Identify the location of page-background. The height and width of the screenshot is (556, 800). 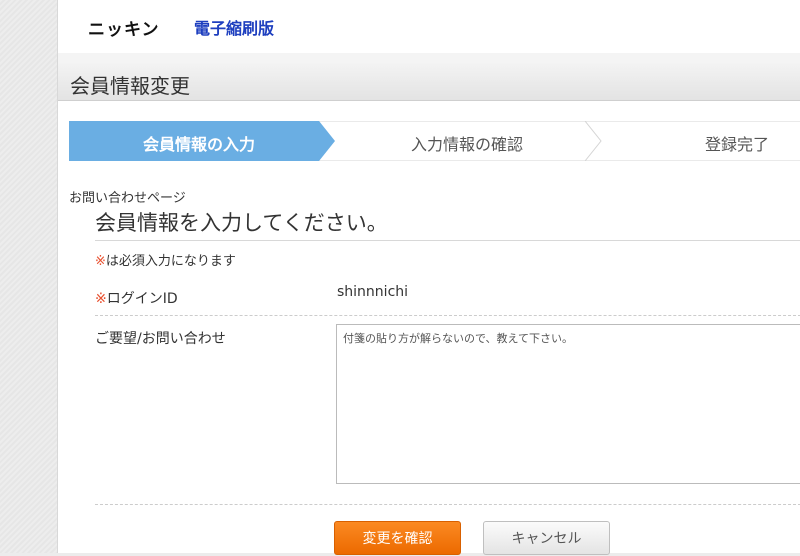
(28, 276).